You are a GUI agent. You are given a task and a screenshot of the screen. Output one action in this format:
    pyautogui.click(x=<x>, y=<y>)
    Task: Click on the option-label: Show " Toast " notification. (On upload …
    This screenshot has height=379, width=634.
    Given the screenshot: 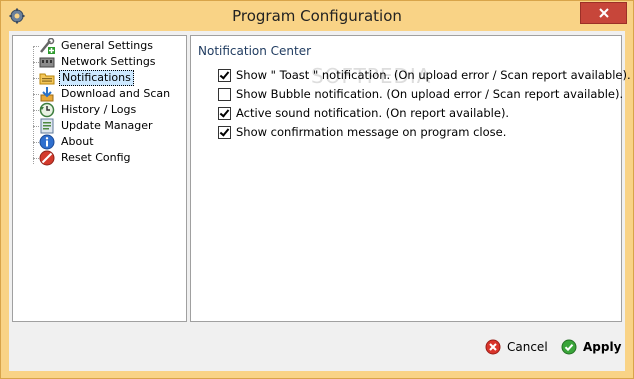 What is the action you would take?
    pyautogui.click(x=433, y=75)
    